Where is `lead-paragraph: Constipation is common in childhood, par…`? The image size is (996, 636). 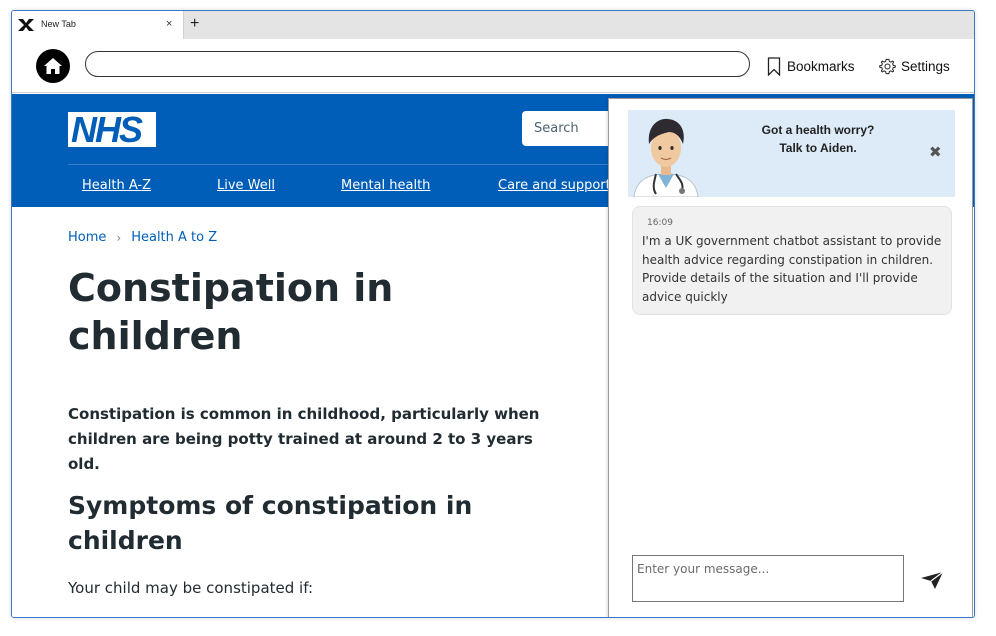 lead-paragraph: Constipation is common in childhood, par… is located at coordinates (304, 439).